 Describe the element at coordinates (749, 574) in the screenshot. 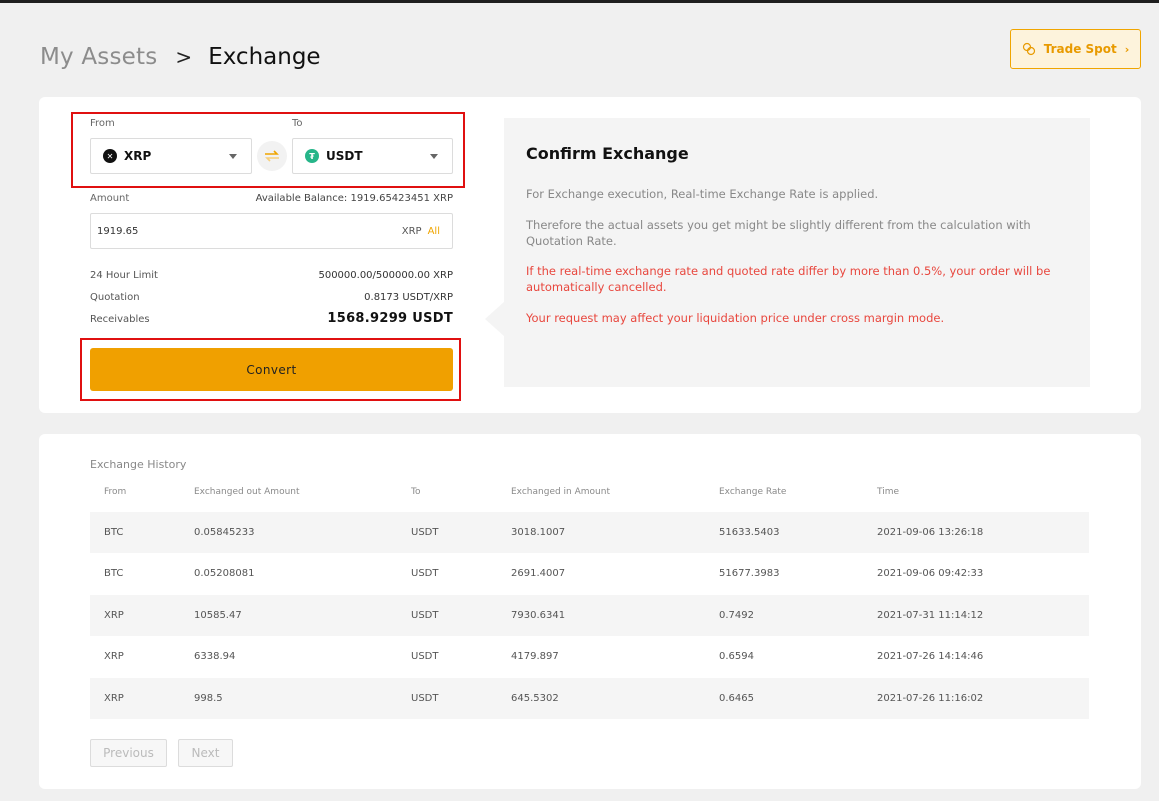

I see `cell-rate: 51677.3983` at that location.